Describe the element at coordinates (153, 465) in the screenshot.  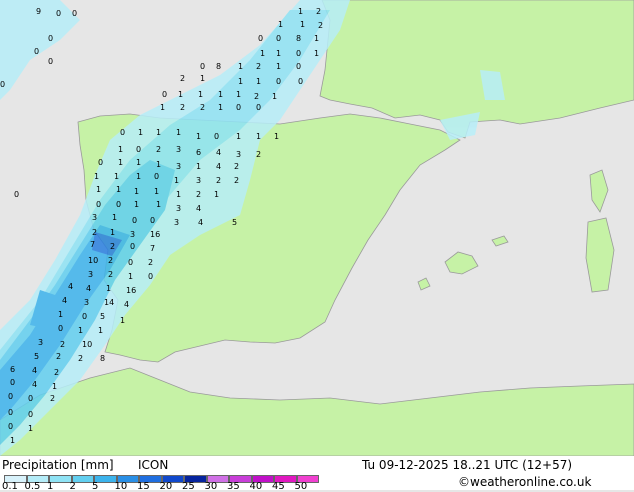
I see `model-name: ICON` at that location.